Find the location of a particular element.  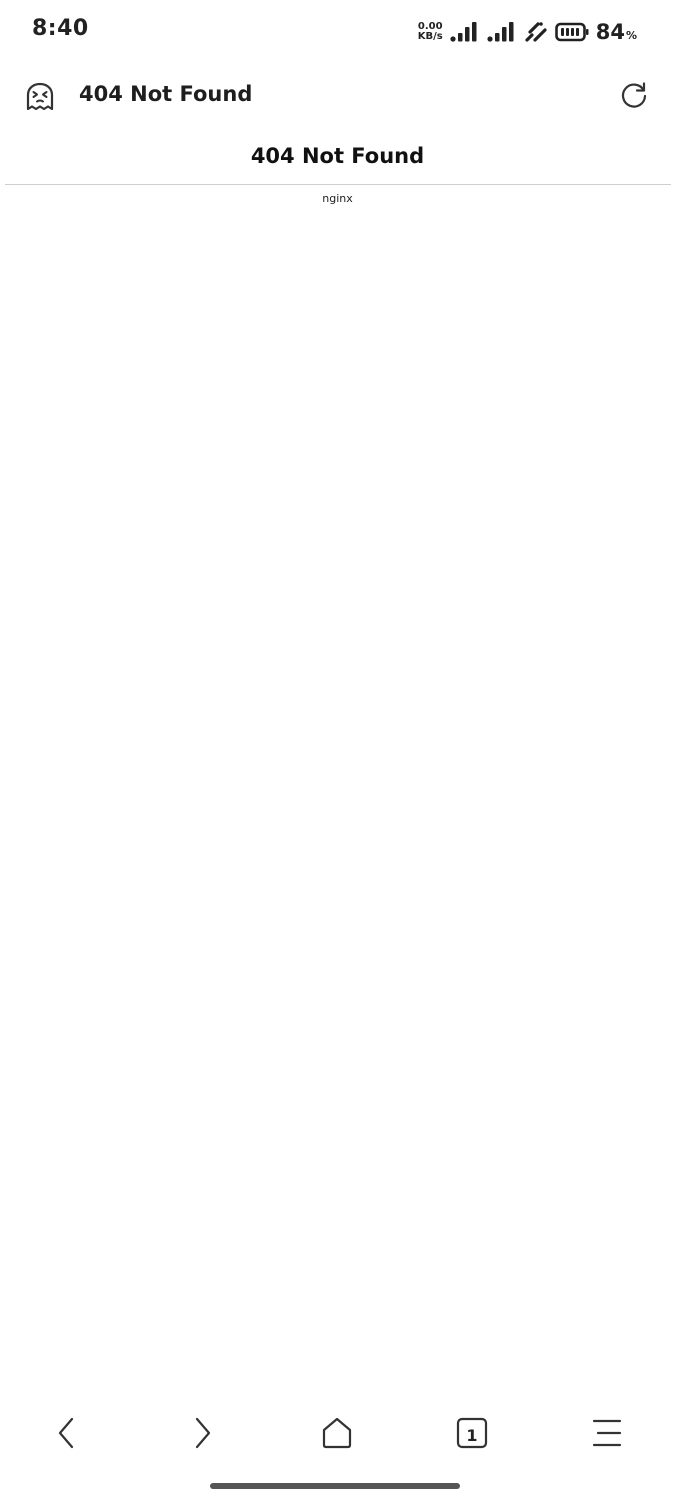

error-heading: 404 Not Found is located at coordinates (337, 156).